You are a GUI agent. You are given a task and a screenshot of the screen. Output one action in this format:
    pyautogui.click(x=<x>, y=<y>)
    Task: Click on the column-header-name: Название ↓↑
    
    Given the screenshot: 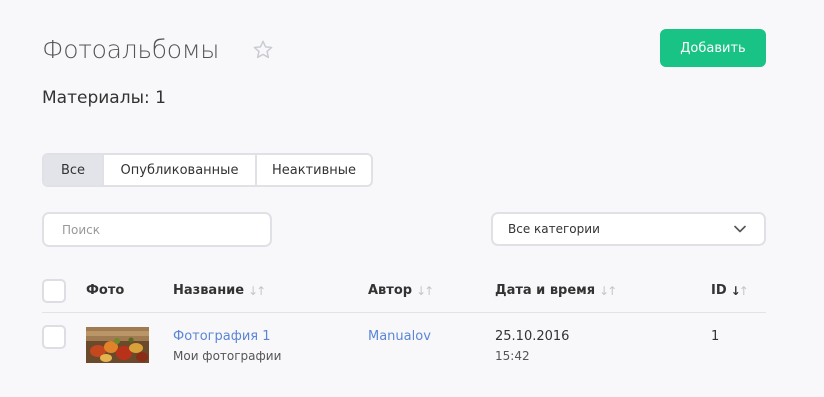 What is the action you would take?
    pyautogui.click(x=219, y=290)
    